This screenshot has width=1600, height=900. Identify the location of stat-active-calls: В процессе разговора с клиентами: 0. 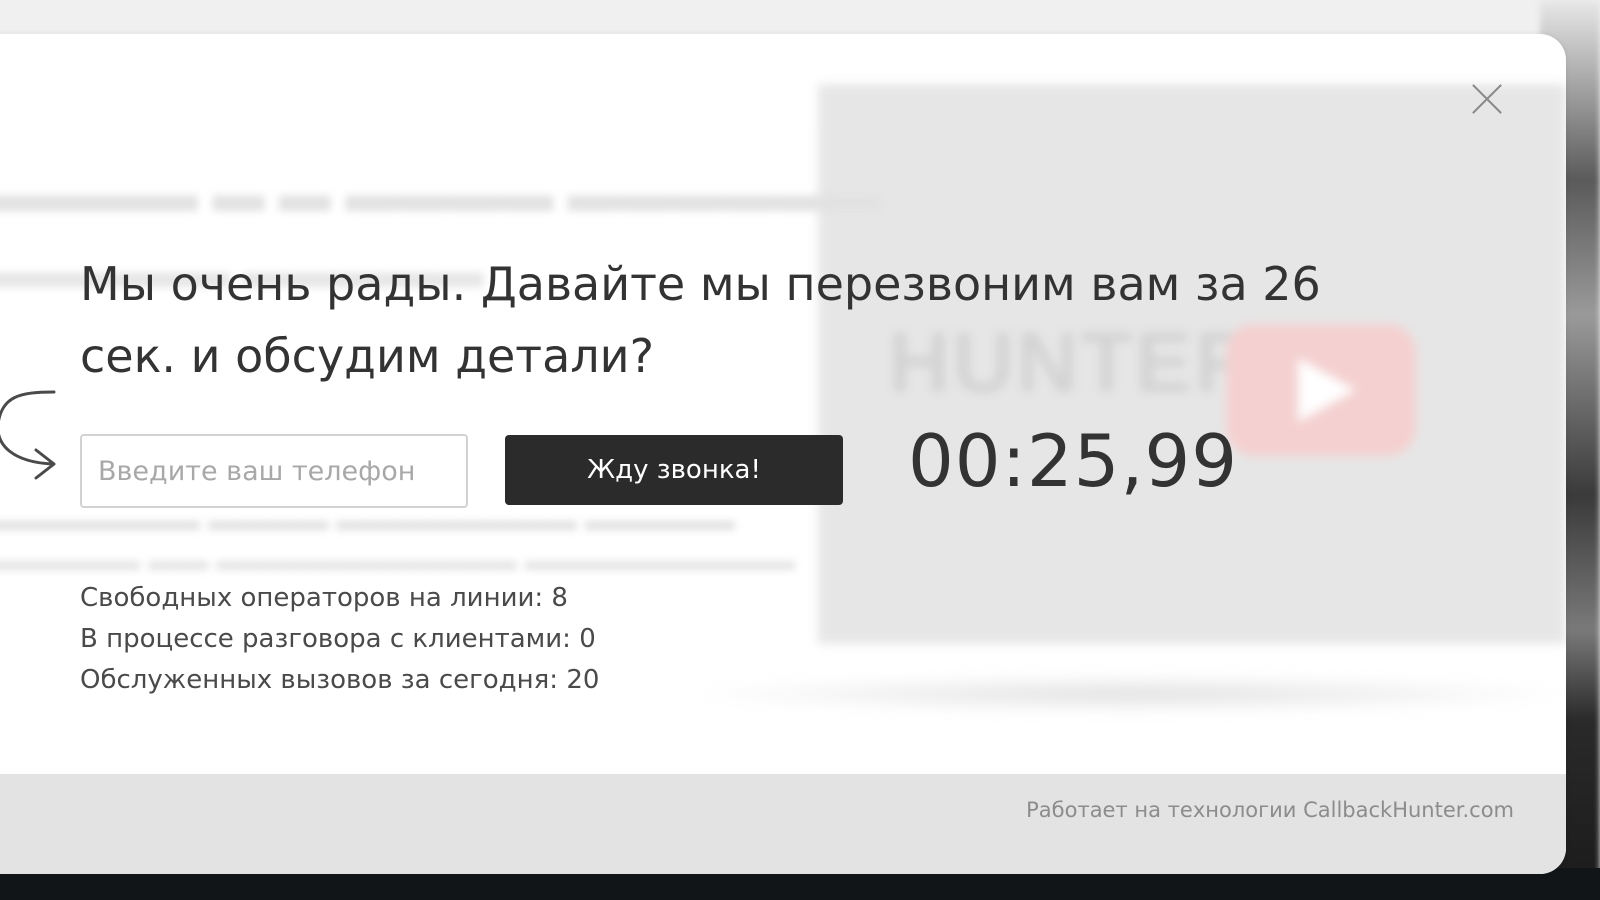
(338, 639).